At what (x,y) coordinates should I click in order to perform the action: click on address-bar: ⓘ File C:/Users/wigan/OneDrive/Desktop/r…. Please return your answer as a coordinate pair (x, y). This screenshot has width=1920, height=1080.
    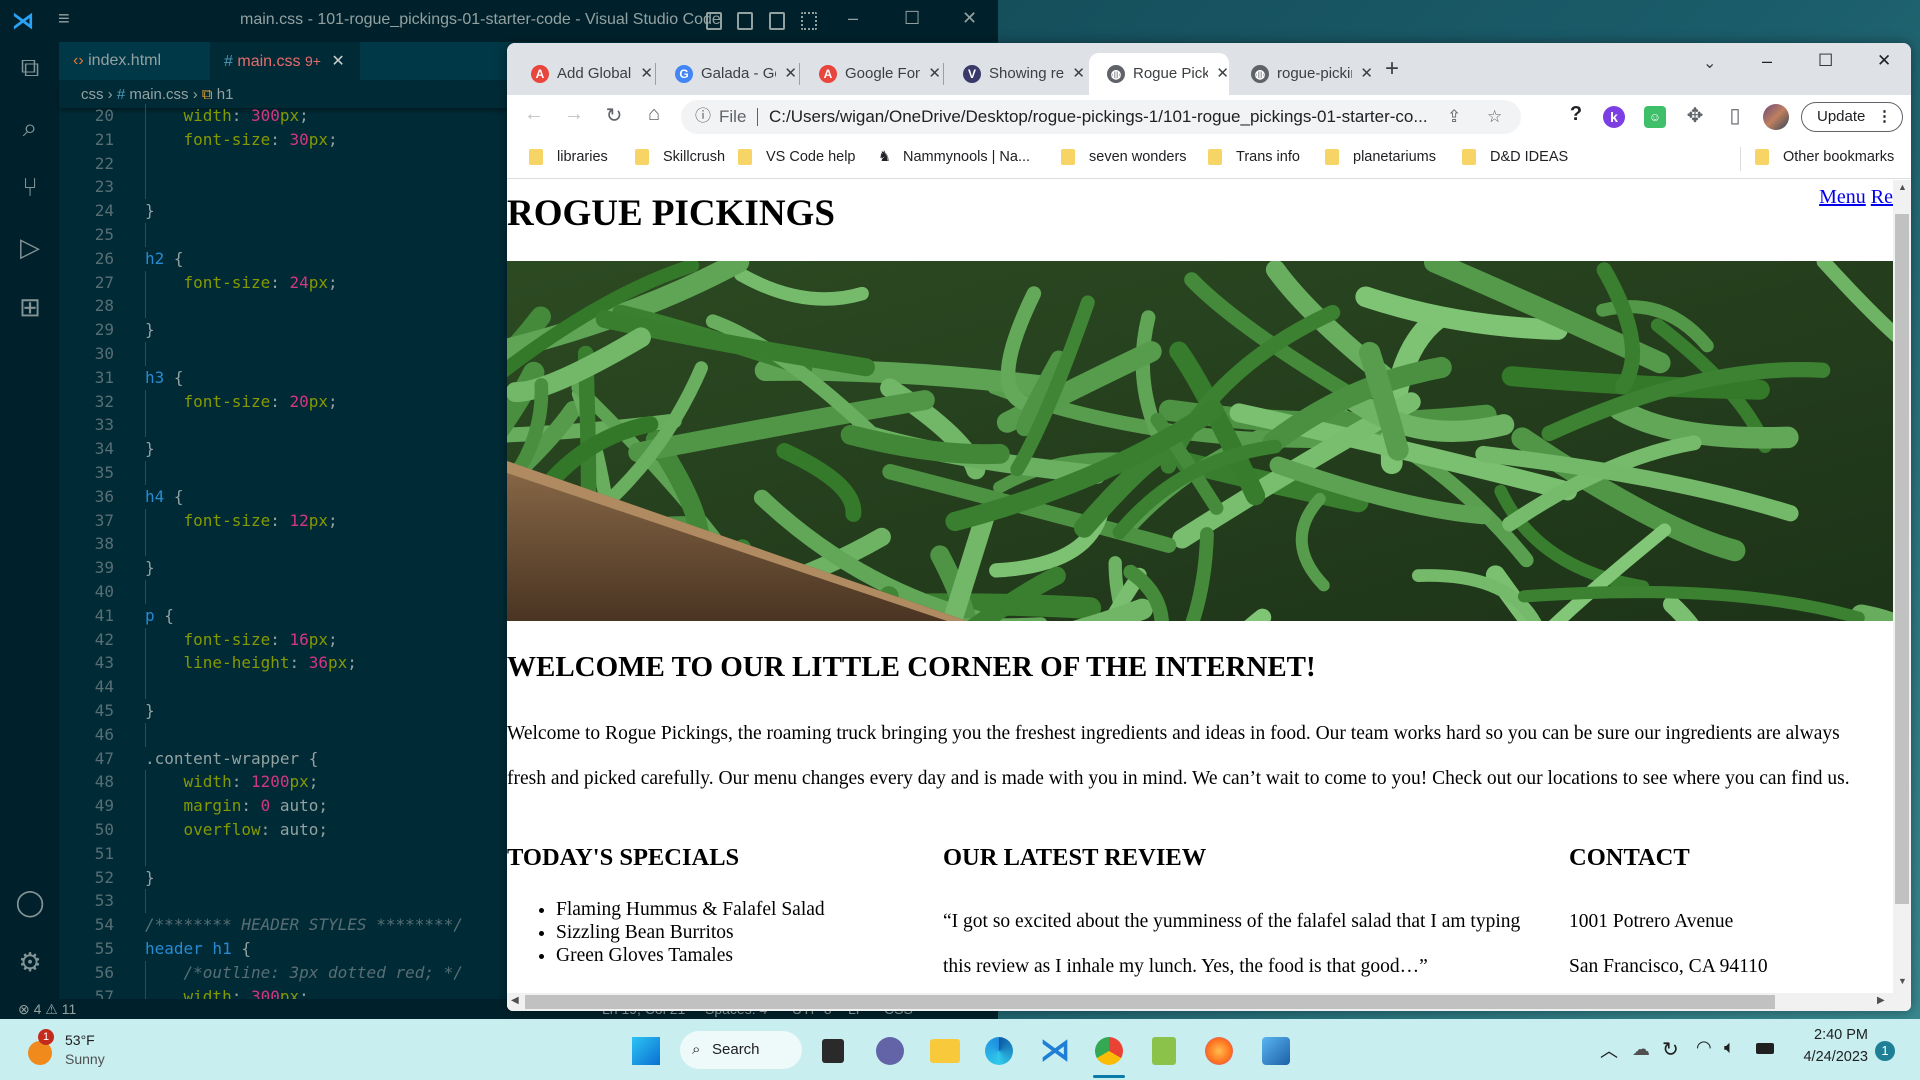
    Looking at the image, I should click on (1101, 117).